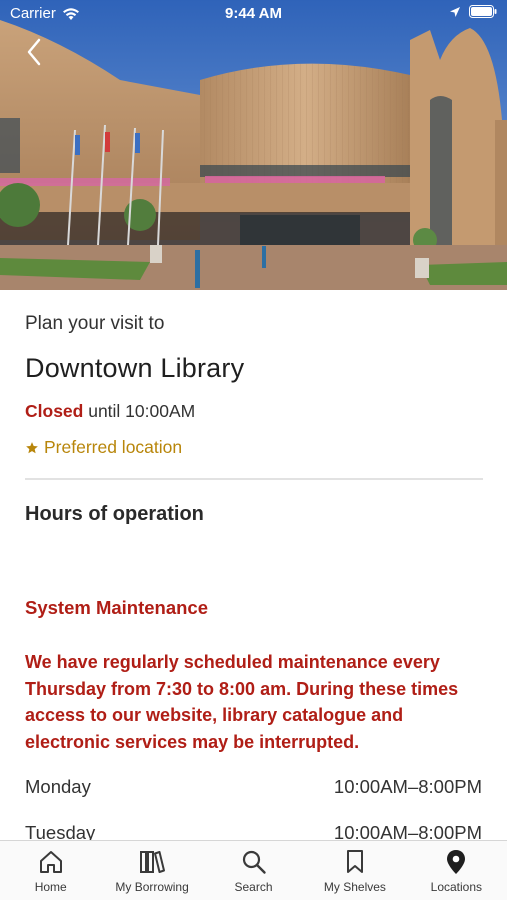 The width and height of the screenshot is (507, 900). I want to click on clock: 9:44 AM, so click(253, 13).